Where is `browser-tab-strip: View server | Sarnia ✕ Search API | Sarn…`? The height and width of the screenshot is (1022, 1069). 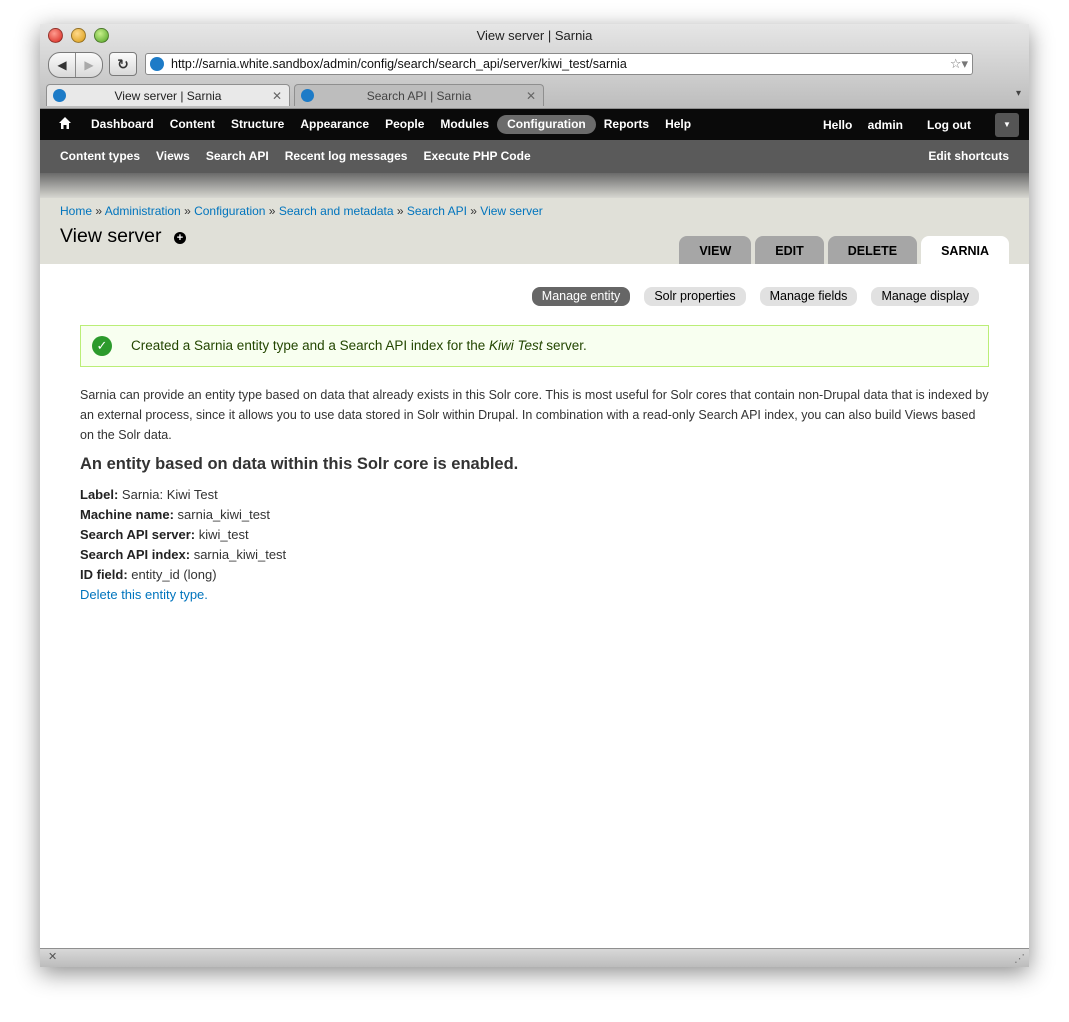 browser-tab-strip: View server | Sarnia ✕ Search API | Sarn… is located at coordinates (534, 95).